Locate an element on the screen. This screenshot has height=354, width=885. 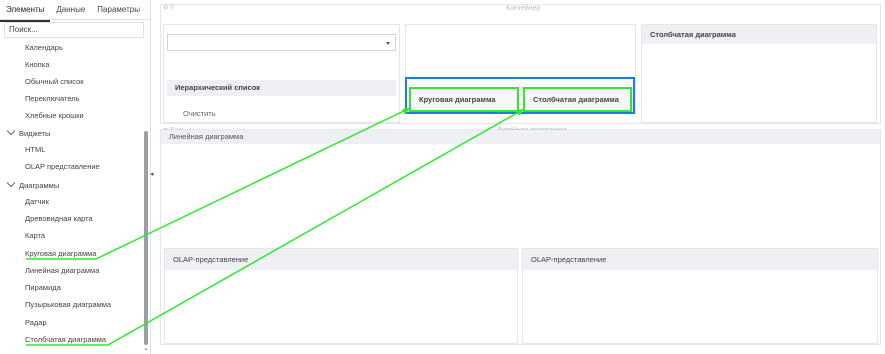
olap-right-title: OLAP-представление is located at coordinates (700, 259).